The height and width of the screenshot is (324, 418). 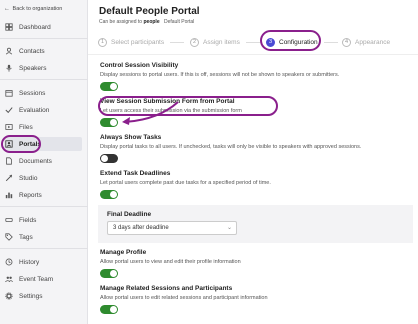 I want to click on sidebar-item-reports: Reports, so click(x=43, y=195).